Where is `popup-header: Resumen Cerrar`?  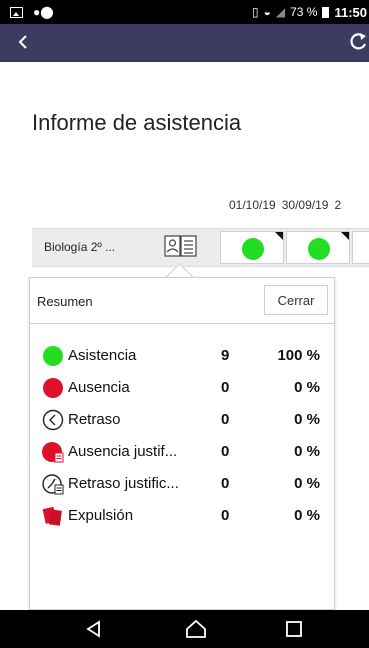
popup-header: Resumen Cerrar is located at coordinates (182, 301).